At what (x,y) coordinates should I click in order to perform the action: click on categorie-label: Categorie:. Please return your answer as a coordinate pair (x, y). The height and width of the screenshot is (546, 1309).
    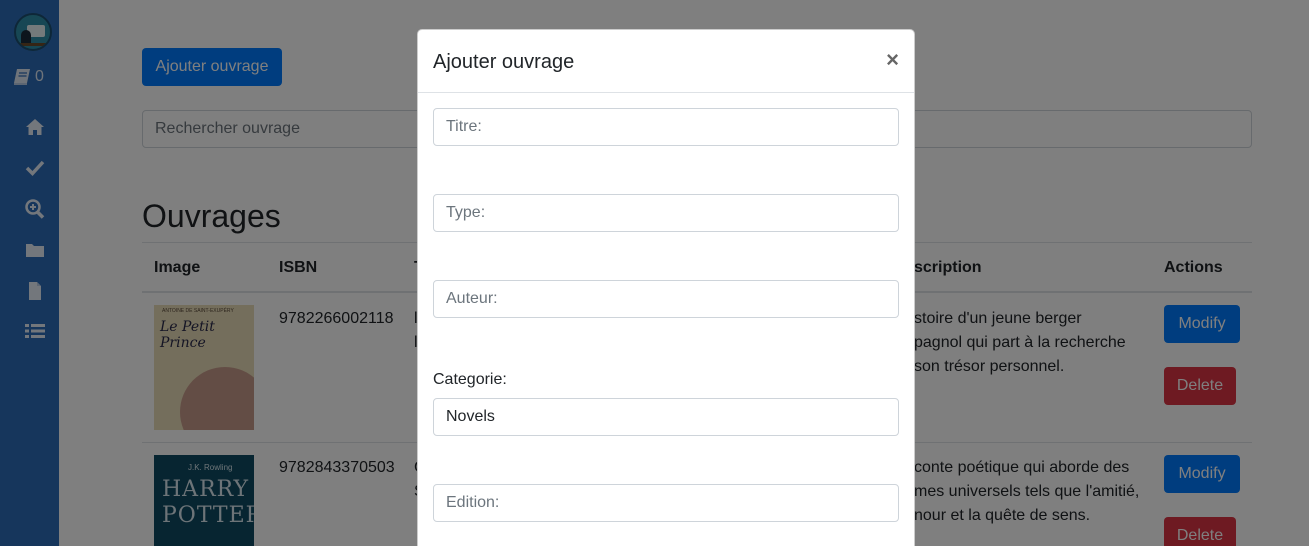
    Looking at the image, I should click on (470, 379).